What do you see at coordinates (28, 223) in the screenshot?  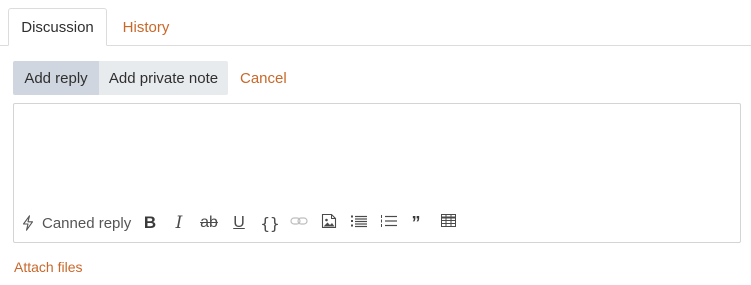 I see `lightning-bolt-icon` at bounding box center [28, 223].